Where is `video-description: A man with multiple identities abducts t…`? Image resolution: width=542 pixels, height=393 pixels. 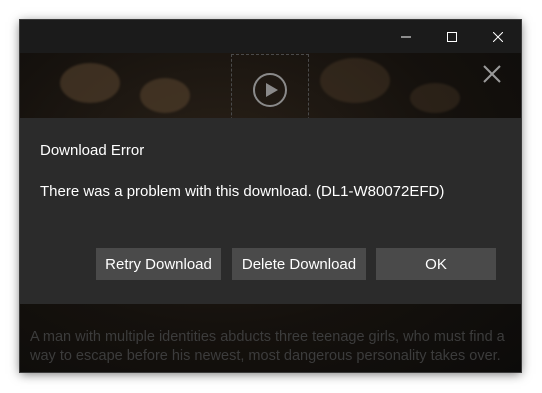
video-description: A man with multiple identities abducts t… is located at coordinates (267, 346).